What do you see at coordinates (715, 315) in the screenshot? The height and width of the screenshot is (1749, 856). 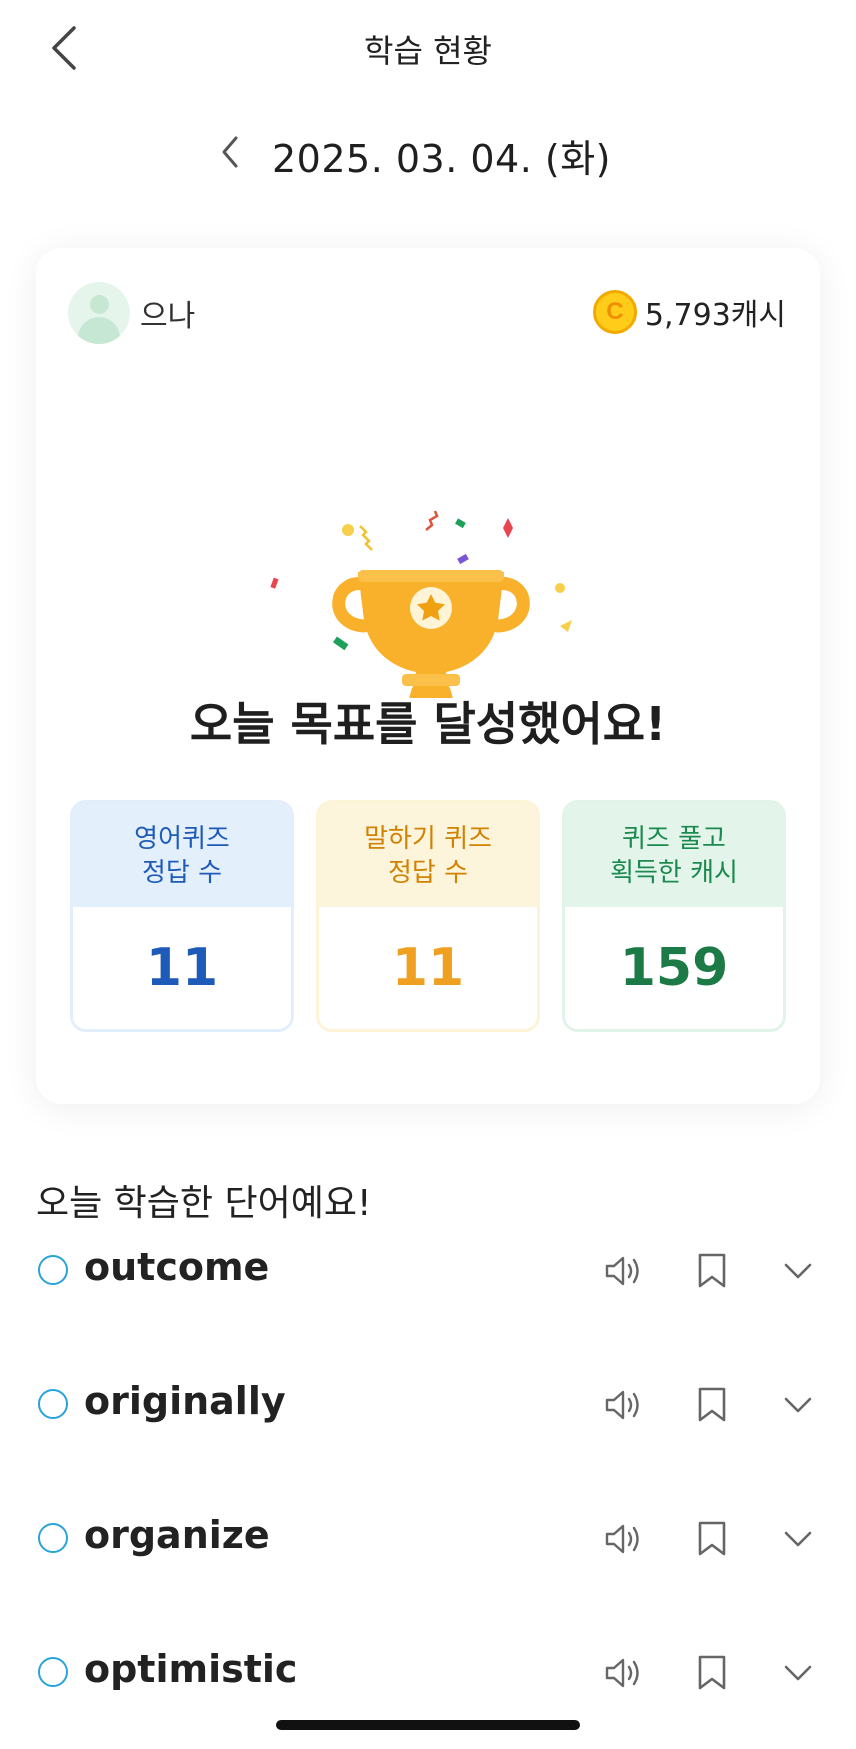 I see `cash-value: 5,793캐시` at bounding box center [715, 315].